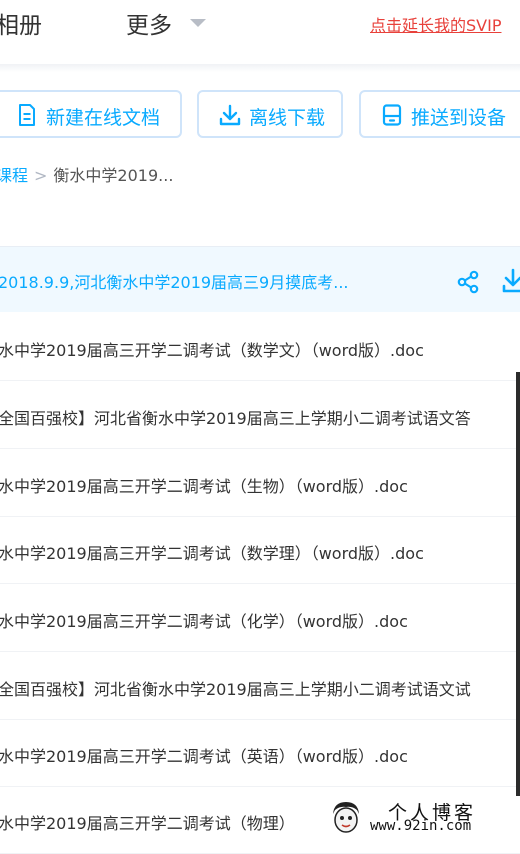 Image resolution: width=520 pixels, height=854 pixels. What do you see at coordinates (235, 688) in the screenshot?
I see `file-name: 全国百强校】河北省衡水中学2019届高三上学期小二调考试语文试` at bounding box center [235, 688].